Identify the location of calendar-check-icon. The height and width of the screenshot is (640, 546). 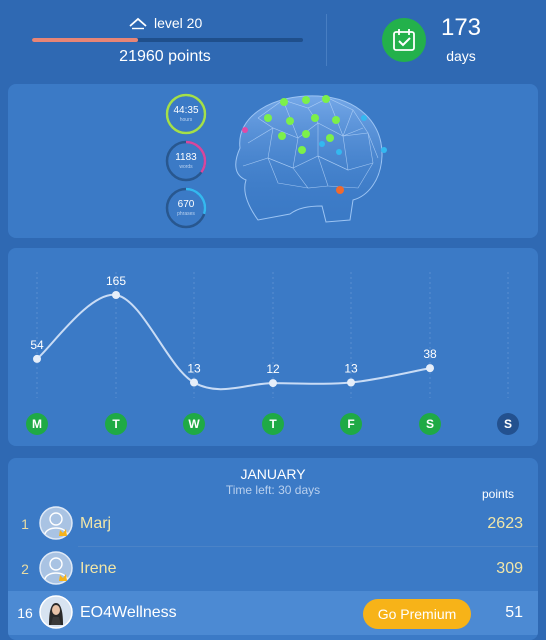
(404, 40).